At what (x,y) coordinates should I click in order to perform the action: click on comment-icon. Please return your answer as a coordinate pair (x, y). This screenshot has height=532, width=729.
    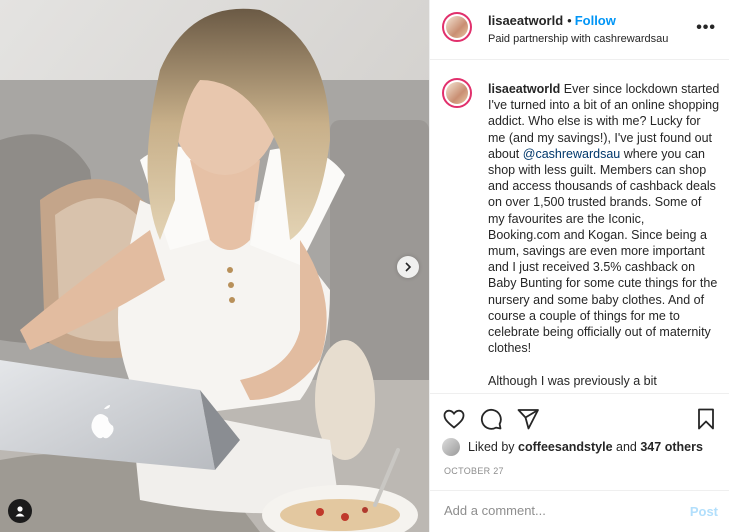
    Looking at the image, I should click on (491, 419).